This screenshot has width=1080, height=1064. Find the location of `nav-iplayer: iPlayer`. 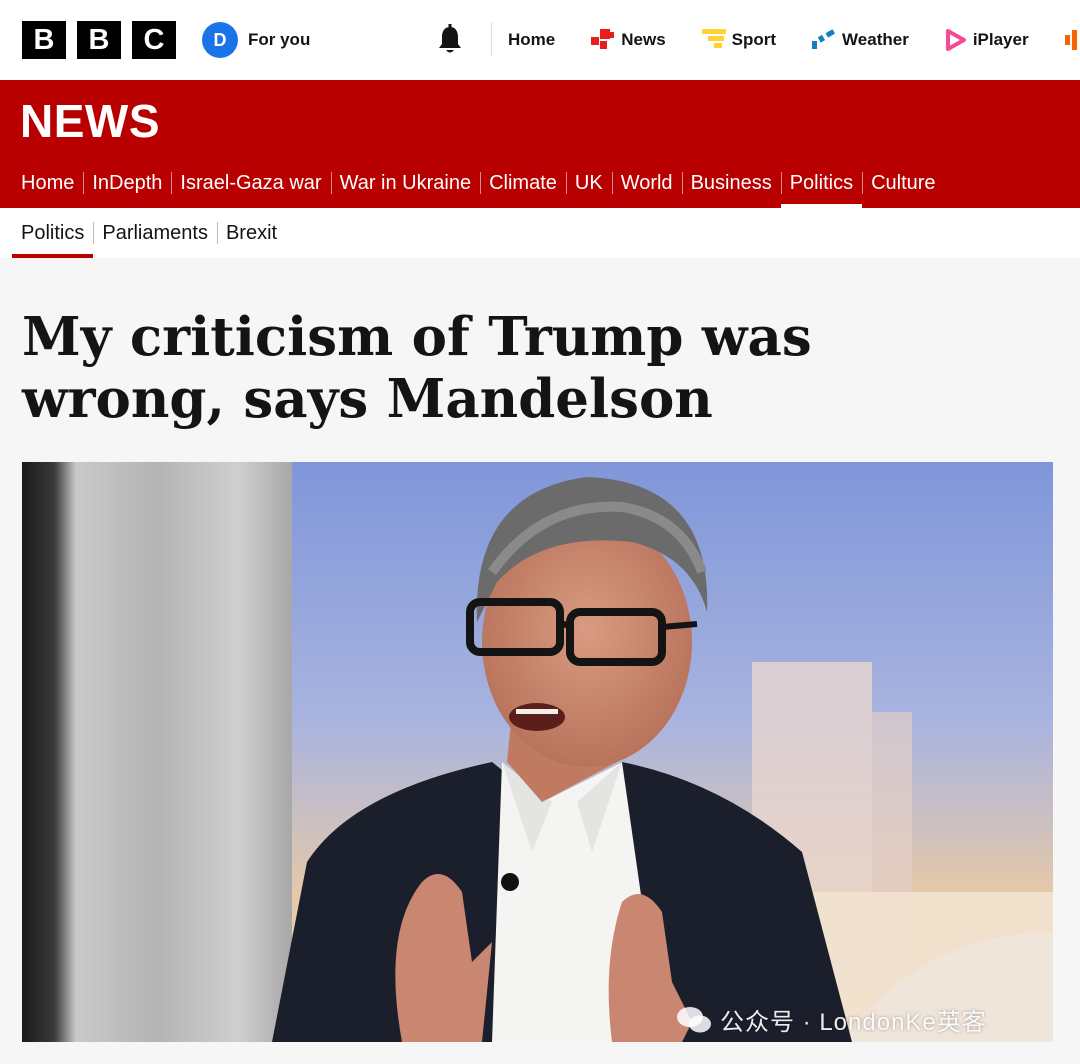

nav-iplayer: iPlayer is located at coordinates (987, 40).